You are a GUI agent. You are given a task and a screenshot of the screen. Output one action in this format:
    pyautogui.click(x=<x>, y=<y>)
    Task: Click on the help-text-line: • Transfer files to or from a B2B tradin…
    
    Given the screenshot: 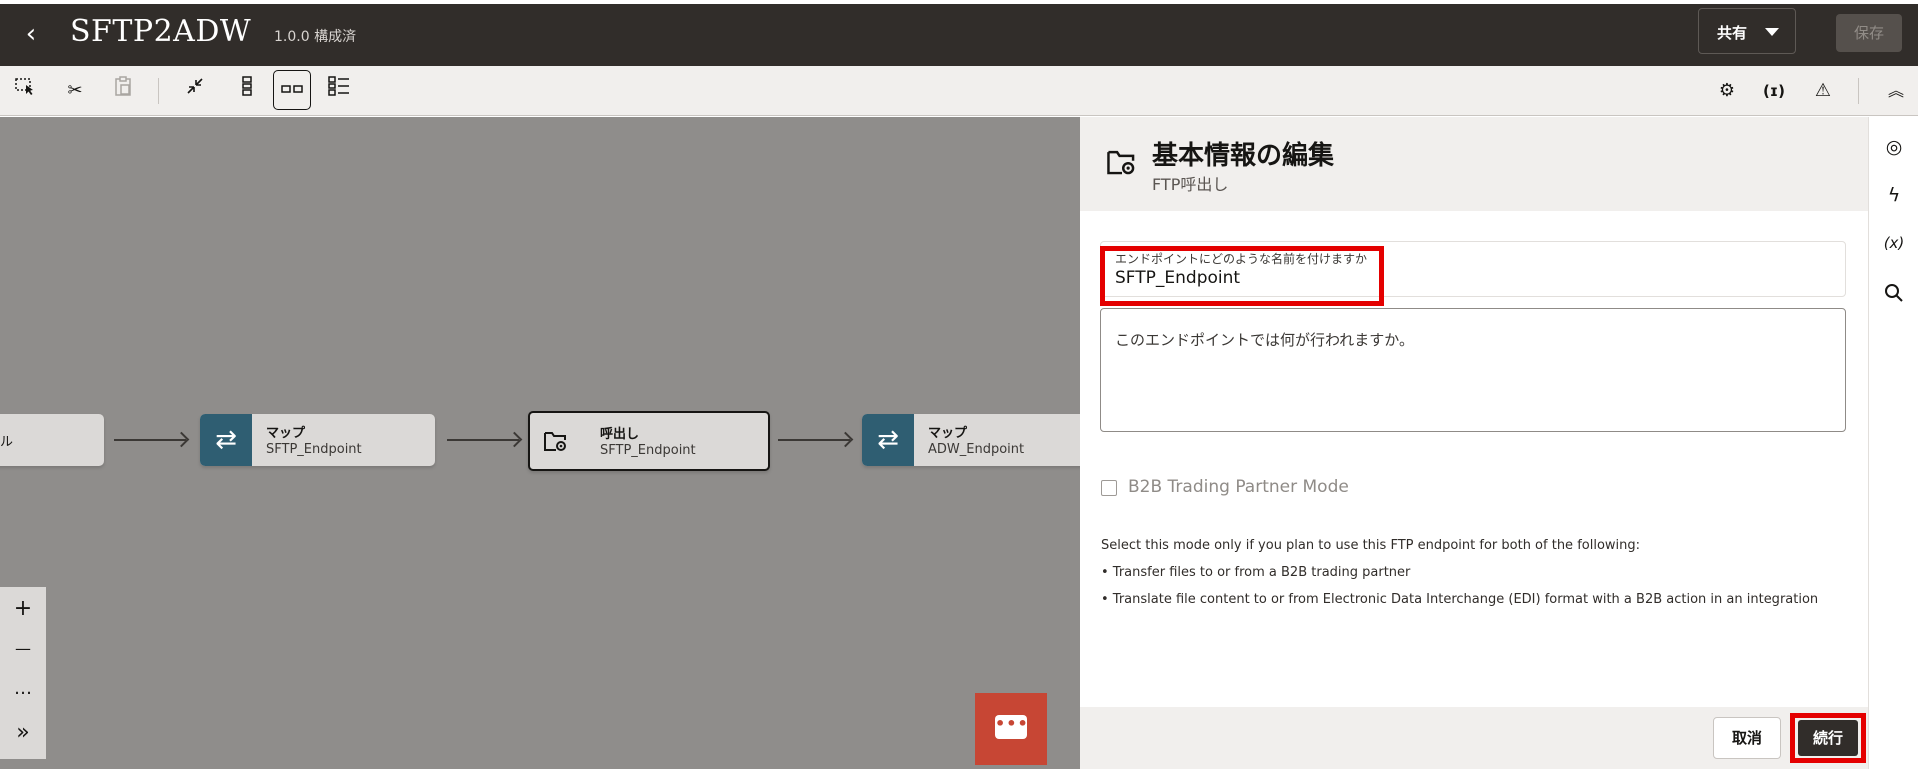 What is the action you would take?
    pyautogui.click(x=1256, y=572)
    